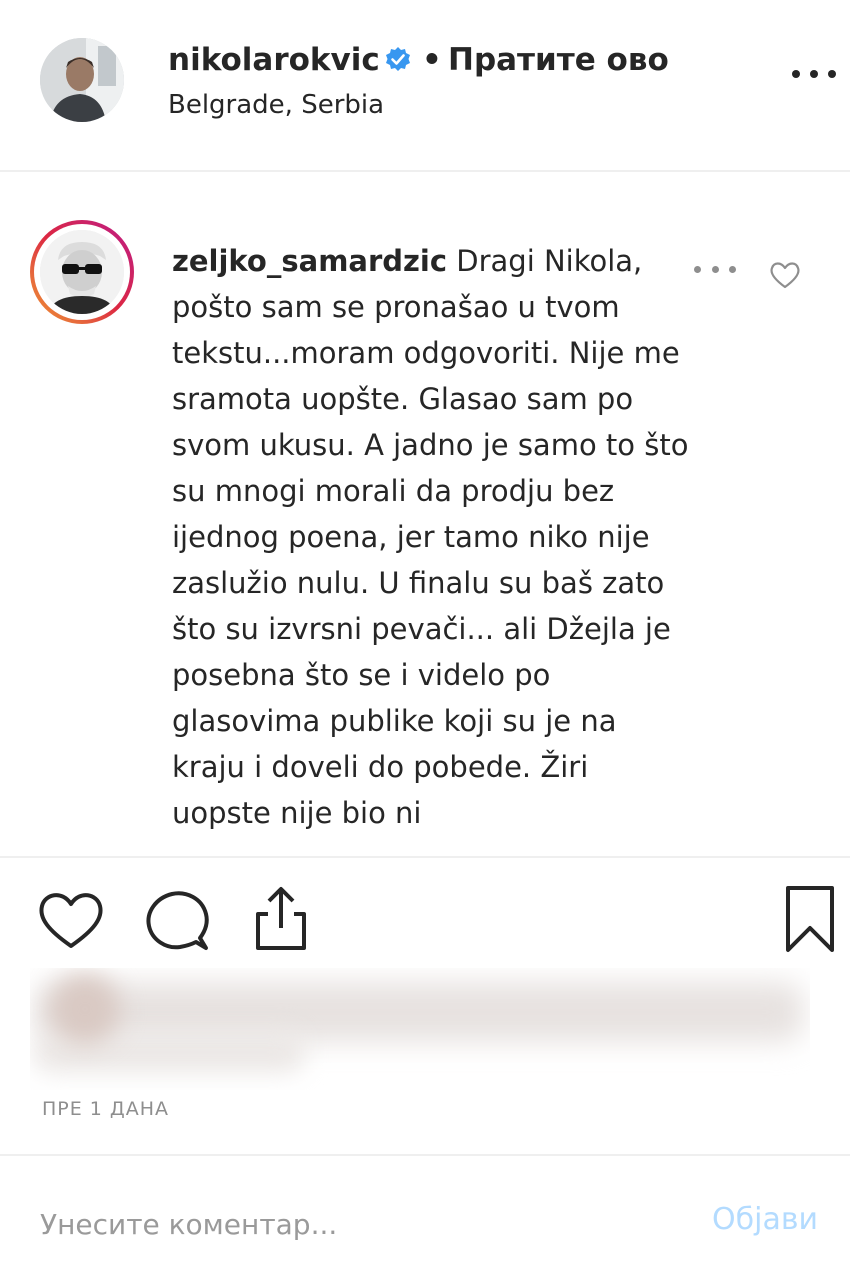 The width and height of the screenshot is (850, 1276). I want to click on post-timestamp: ПРЕ 1 ДАНА, so click(106, 1109).